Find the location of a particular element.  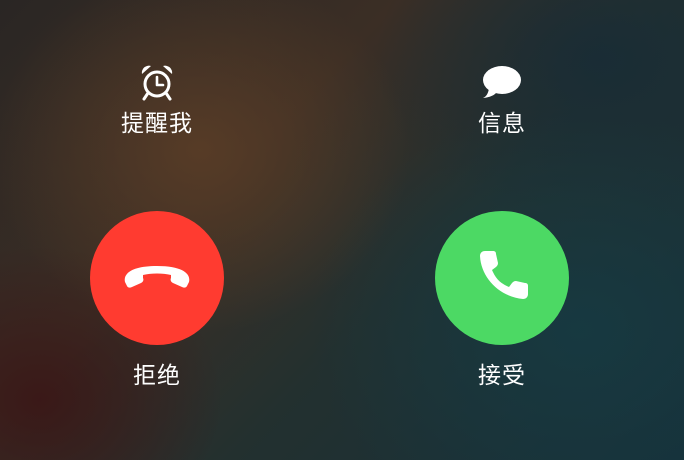

phone-hangup-icon is located at coordinates (157, 278).